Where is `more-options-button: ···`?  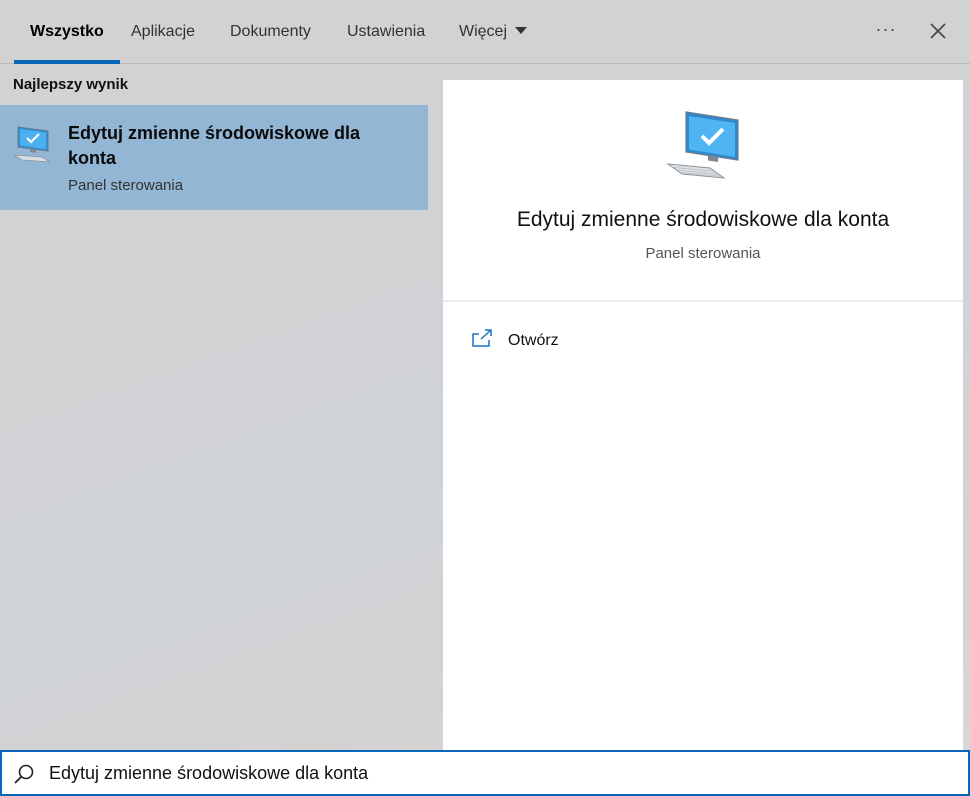
more-options-button: ··· is located at coordinates (886, 31).